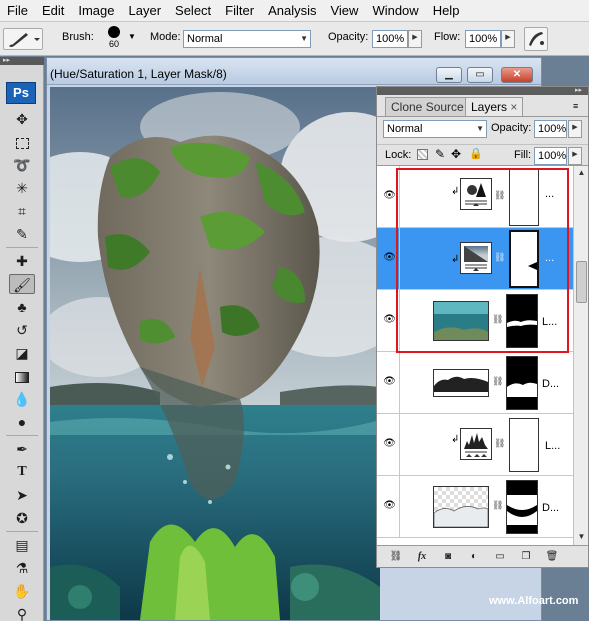  Describe the element at coordinates (114, 39) in the screenshot. I see `brush-preset-picker: 60` at that location.